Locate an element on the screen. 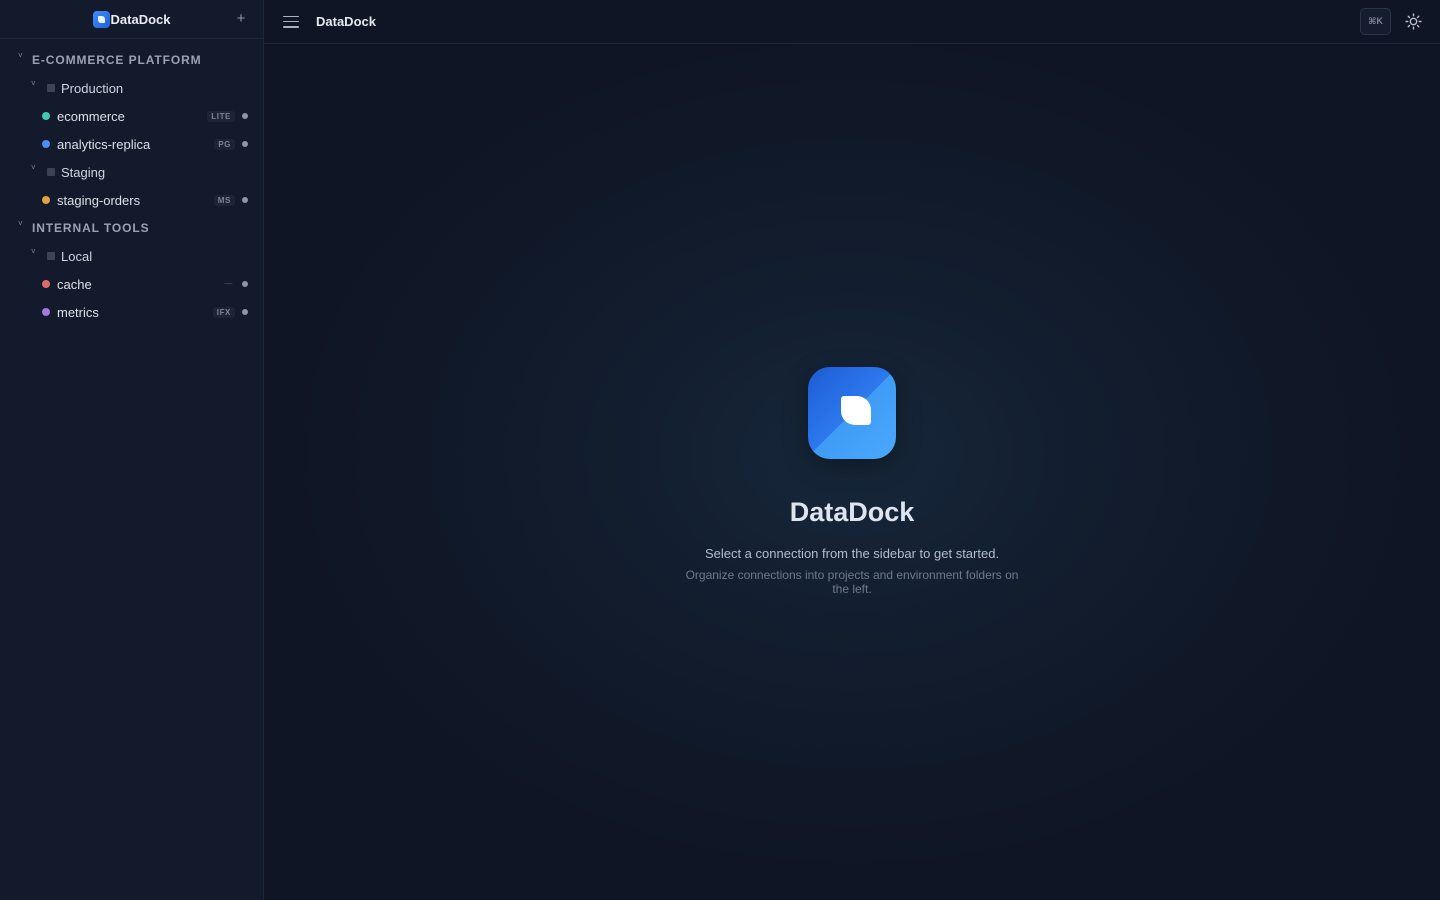 The width and height of the screenshot is (1440, 900). connection-cache: cache — is located at coordinates (131, 284).